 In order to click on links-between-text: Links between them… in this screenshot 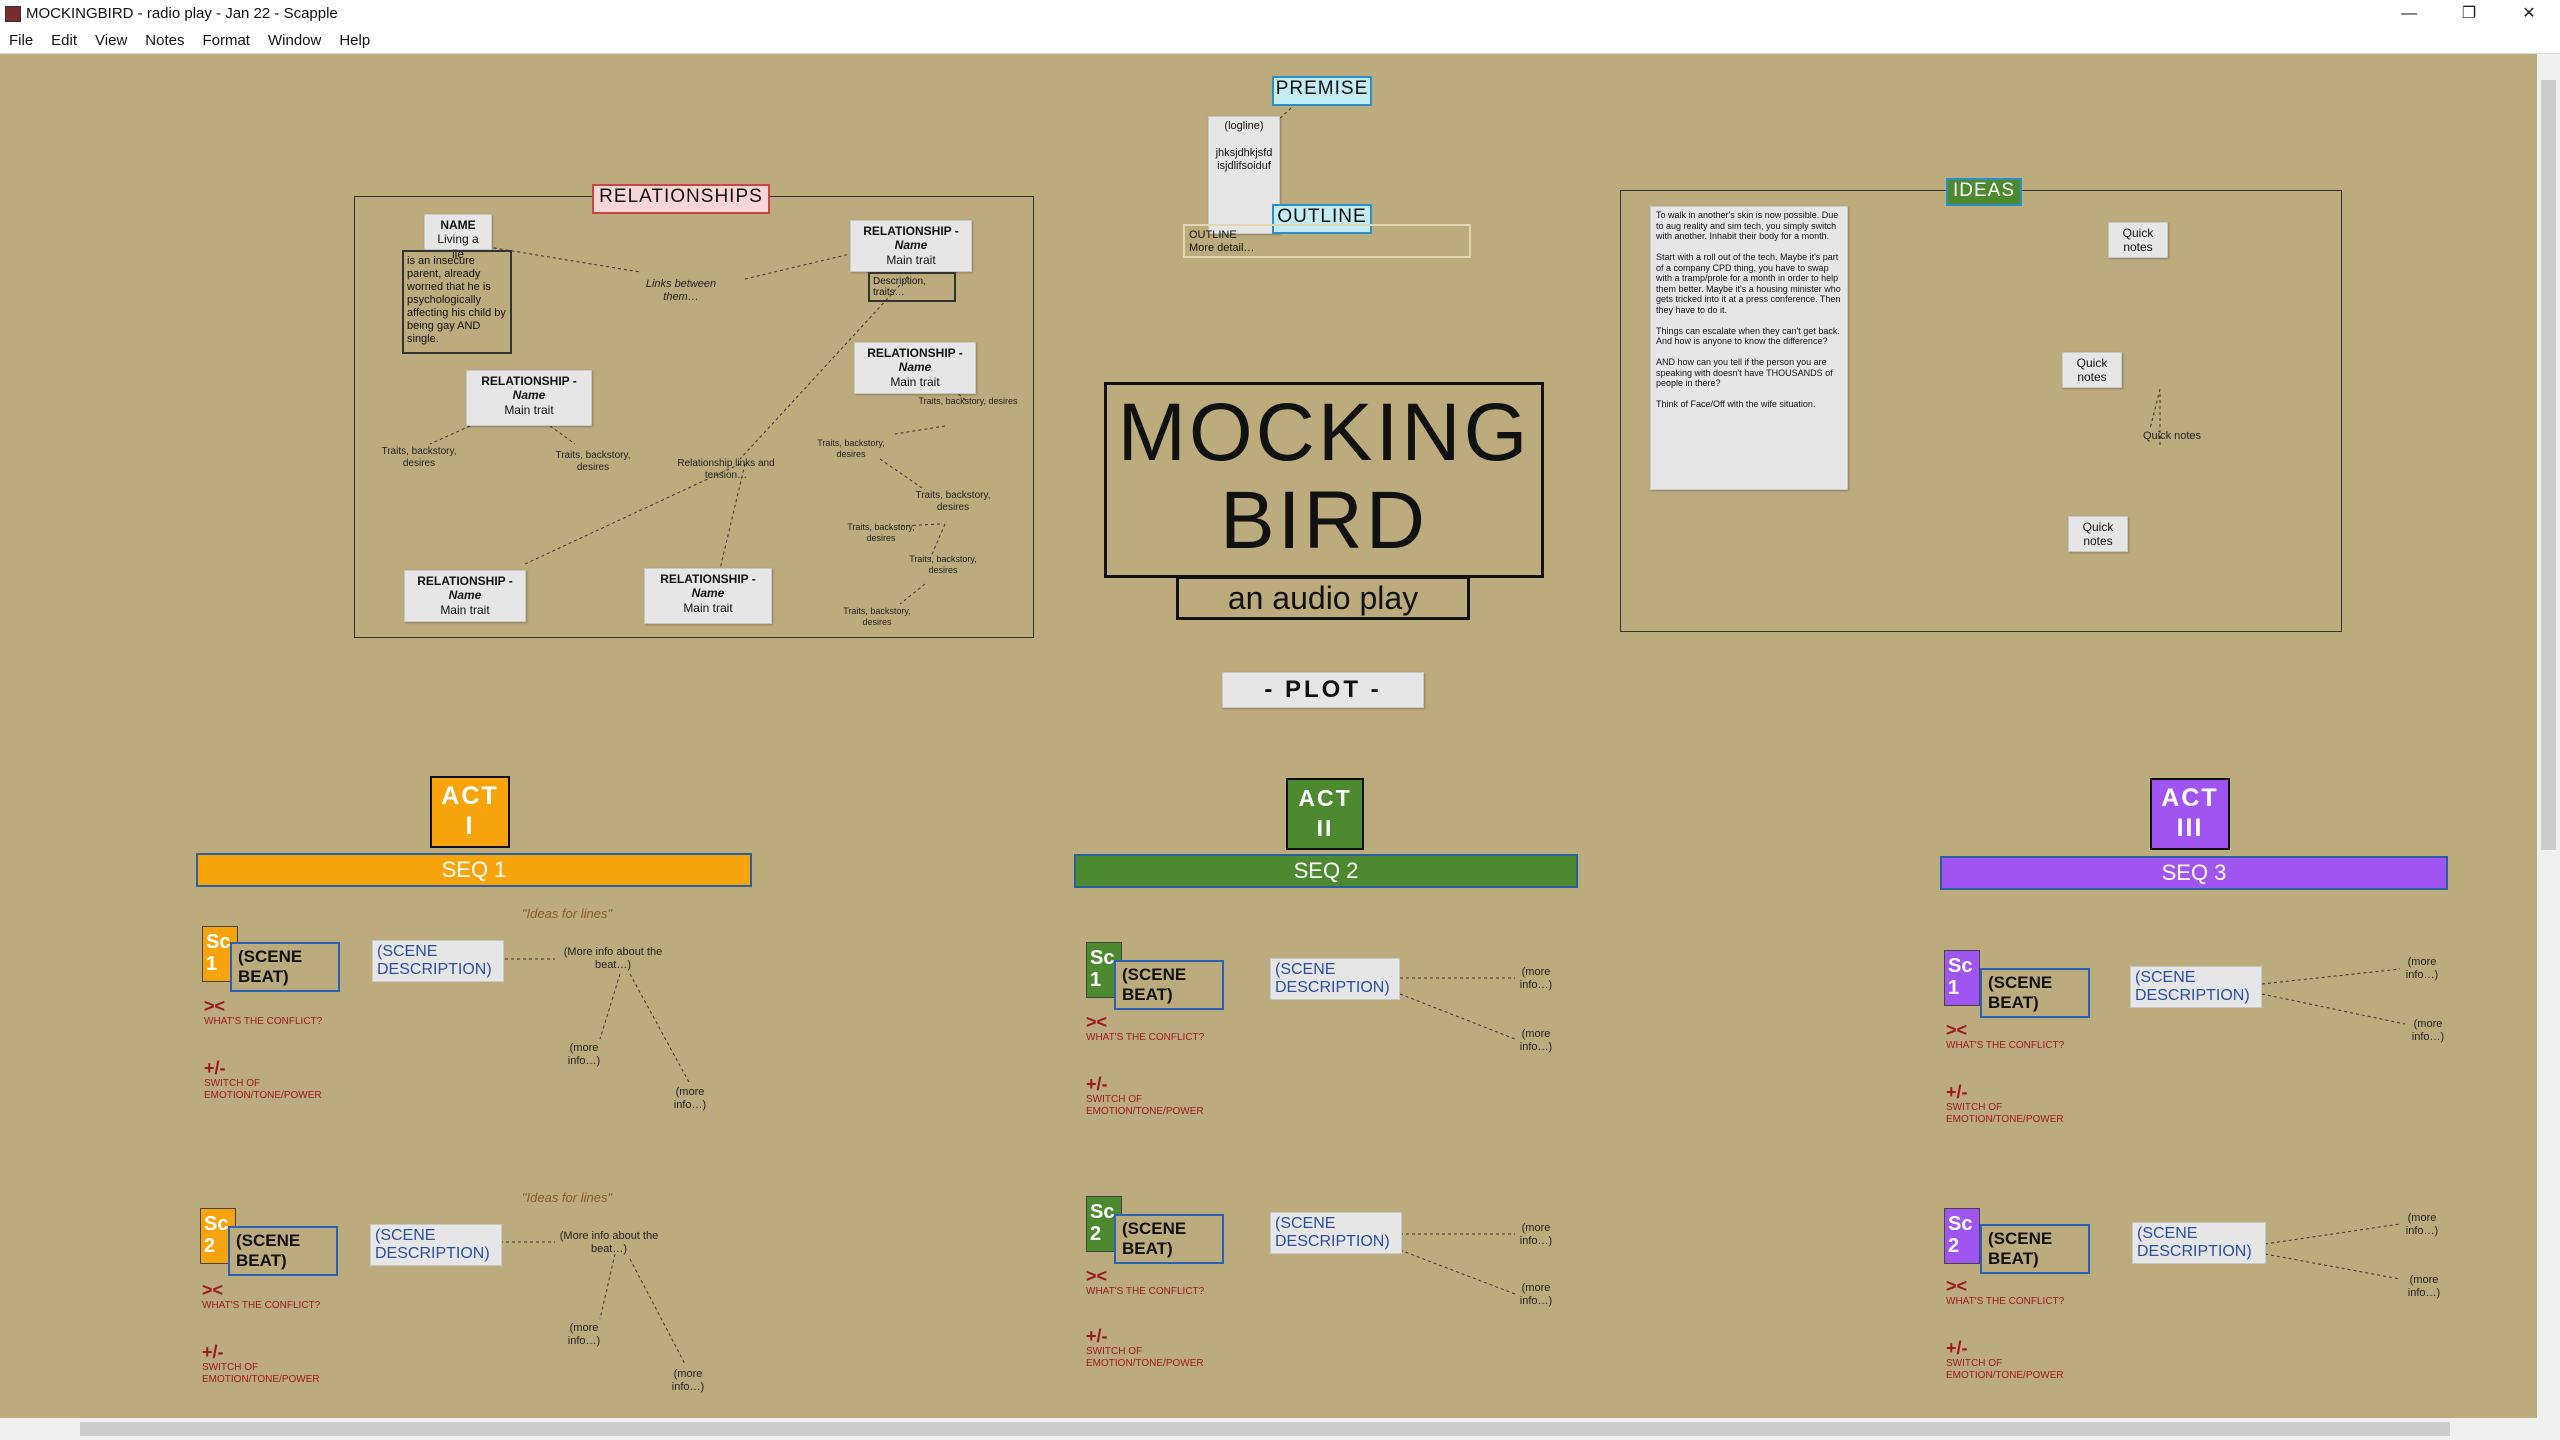, I will do `click(681, 291)`.